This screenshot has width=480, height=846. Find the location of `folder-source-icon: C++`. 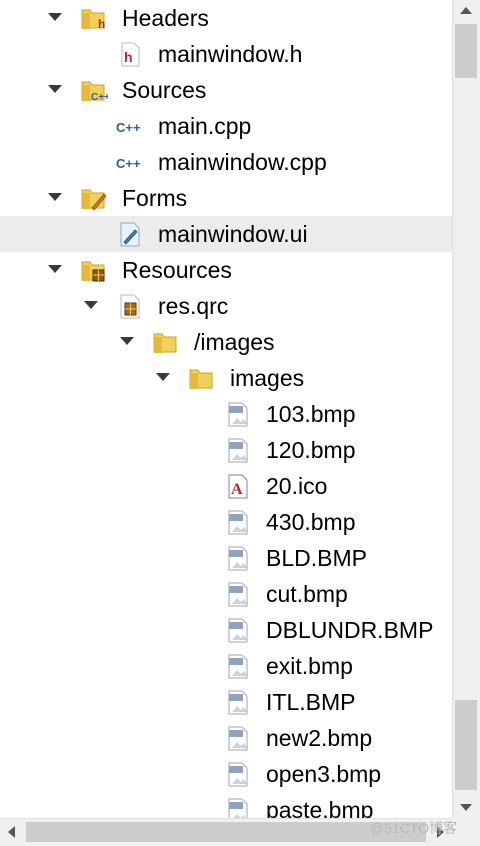

folder-source-icon: C++ is located at coordinates (94, 92).